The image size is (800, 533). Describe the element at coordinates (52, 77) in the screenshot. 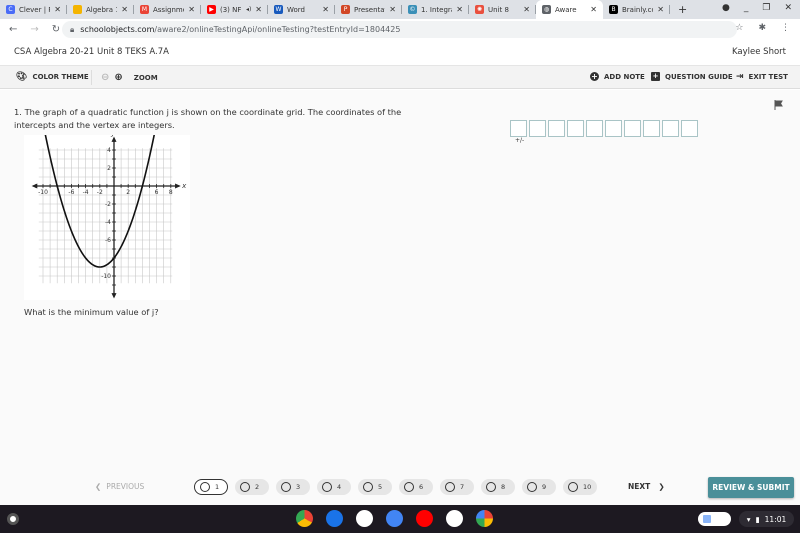

I see `color-theme-button: 🎨︎ COLOR THEME` at that location.